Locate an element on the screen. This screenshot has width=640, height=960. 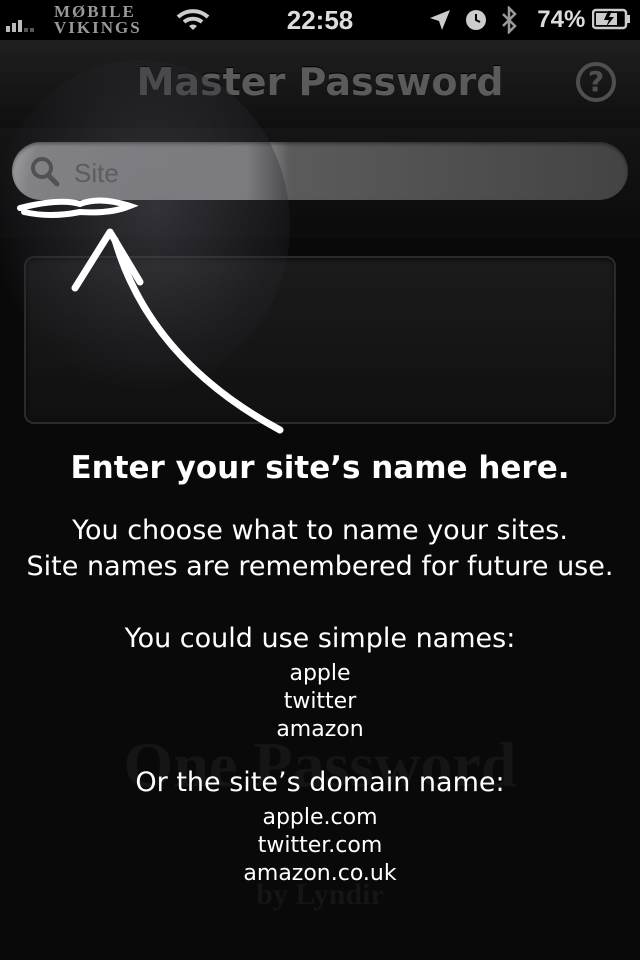
domain-example: apple.com is located at coordinates (320, 817).